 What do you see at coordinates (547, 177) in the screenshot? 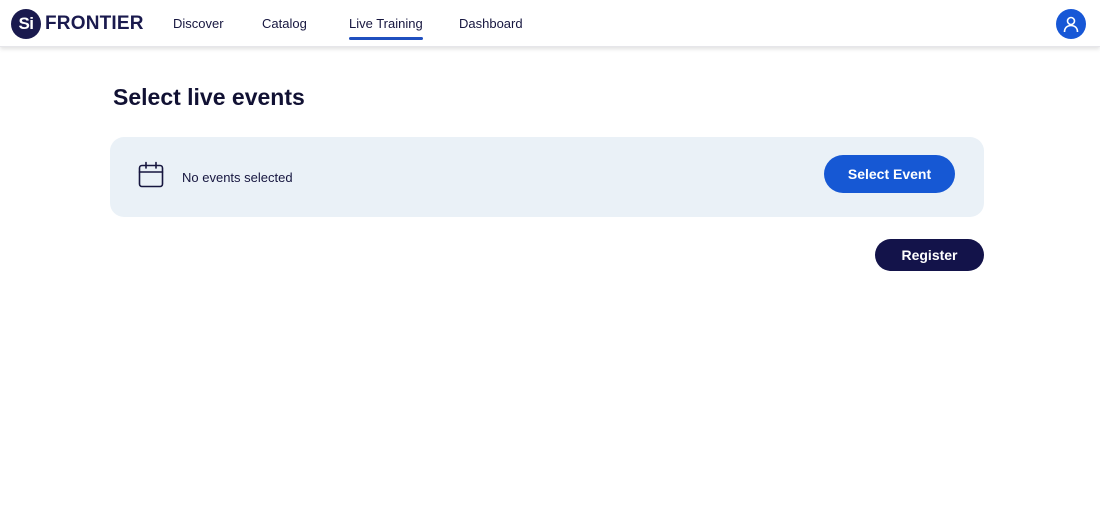
I see `selected-events-panel: No events selected Select Event` at bounding box center [547, 177].